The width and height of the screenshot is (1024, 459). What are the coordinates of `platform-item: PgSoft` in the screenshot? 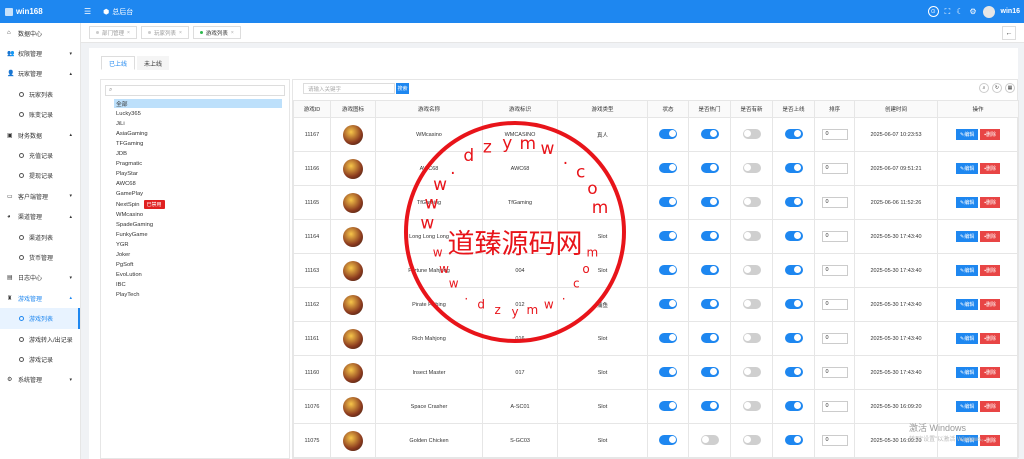 It's located at (198, 265).